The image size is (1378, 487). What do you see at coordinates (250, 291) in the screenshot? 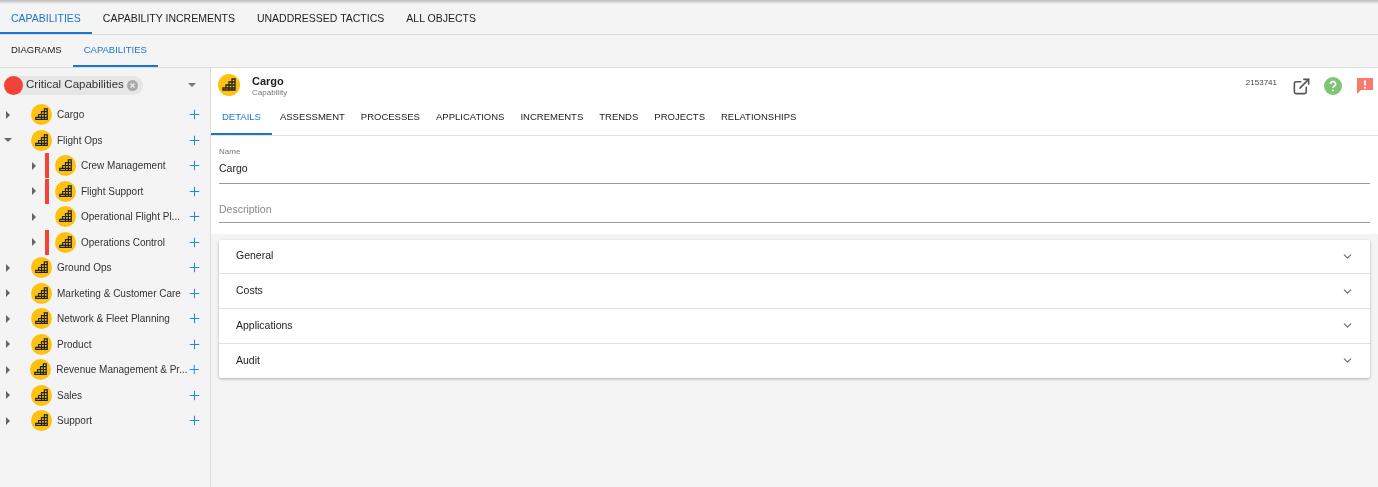
I see `section-label: Costs` at bounding box center [250, 291].